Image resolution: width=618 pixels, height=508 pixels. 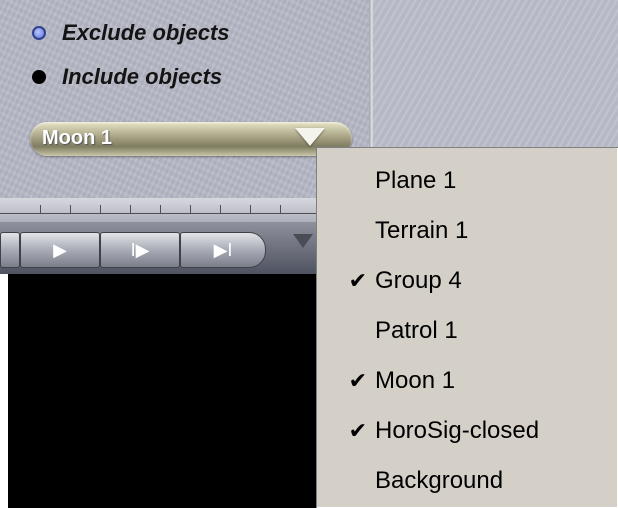 What do you see at coordinates (422, 230) in the screenshot?
I see `menu-item-label: Terrain 1` at bounding box center [422, 230].